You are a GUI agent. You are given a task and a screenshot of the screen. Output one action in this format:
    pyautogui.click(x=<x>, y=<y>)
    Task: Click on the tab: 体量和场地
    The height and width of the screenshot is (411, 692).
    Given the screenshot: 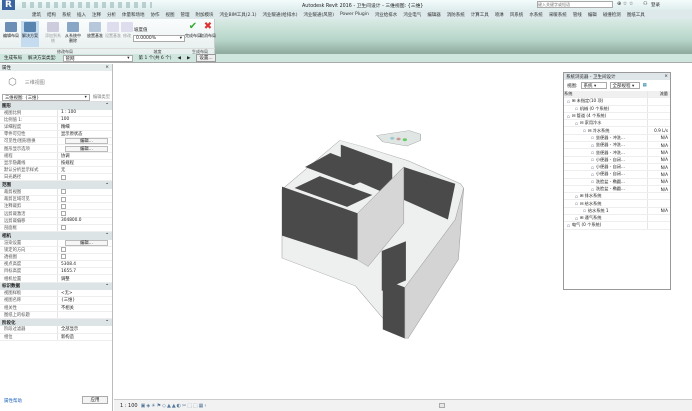 What is the action you would take?
    pyautogui.click(x=133, y=15)
    